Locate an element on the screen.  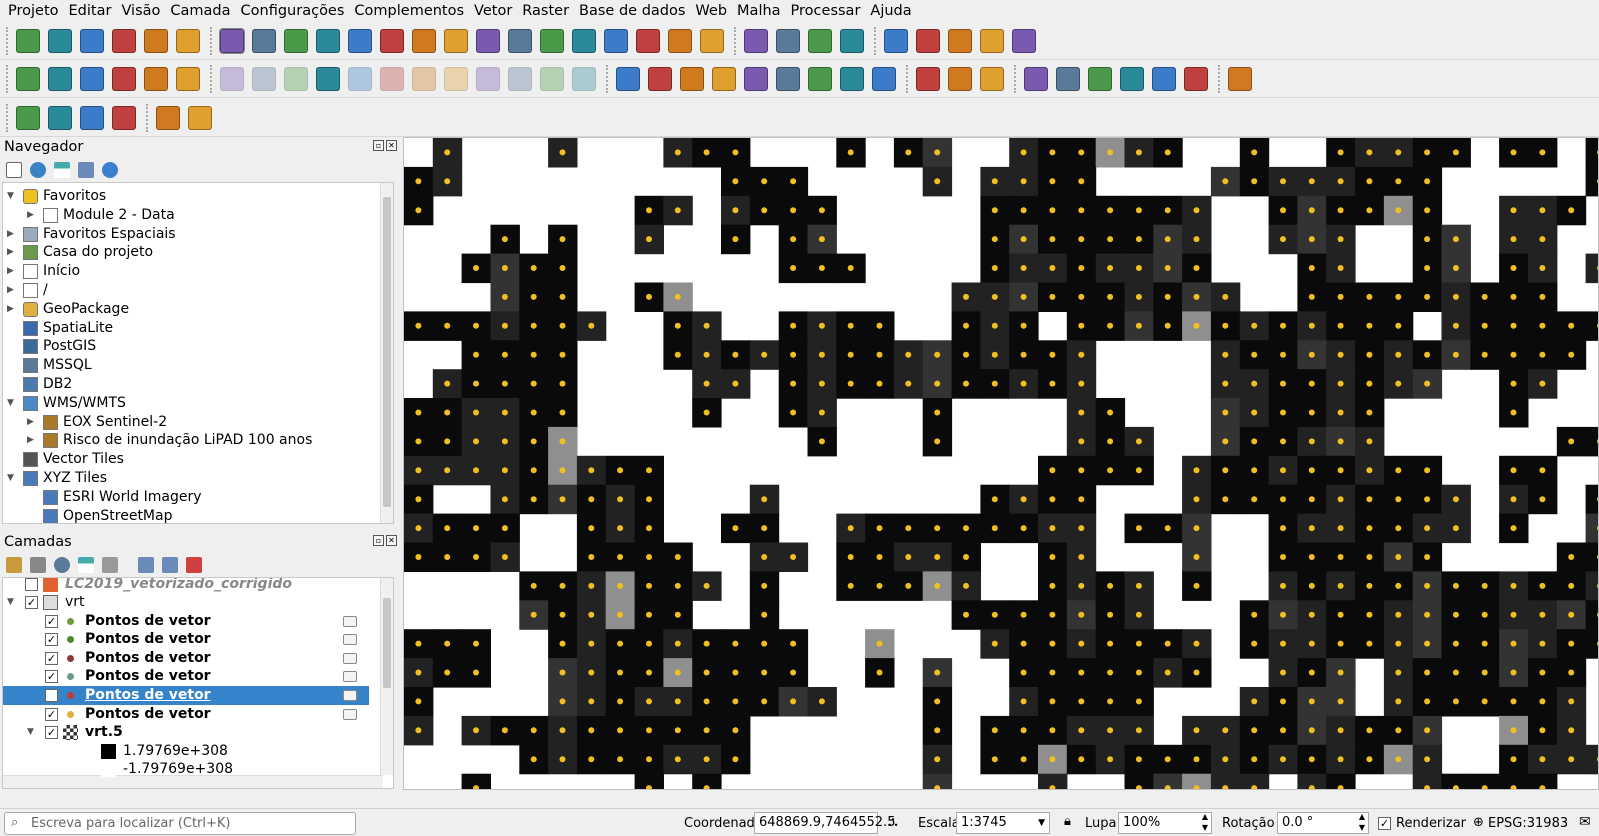
navigator-item: Vector Tiles is located at coordinates (193, 459).